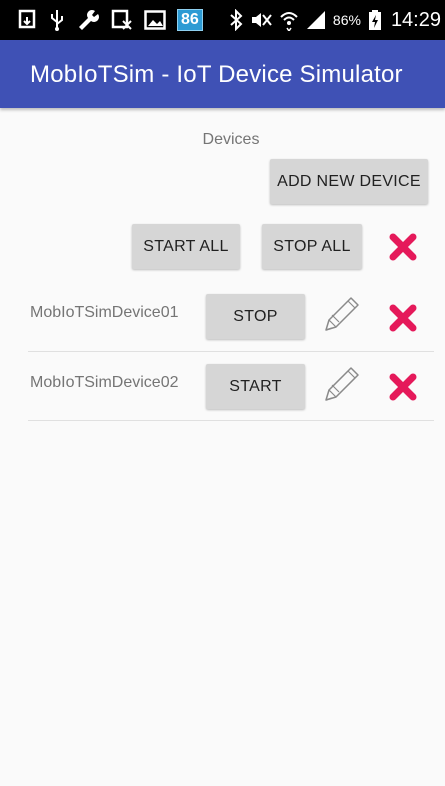 The width and height of the screenshot is (445, 786). What do you see at coordinates (190, 20) in the screenshot?
I see `notification-count-badge: 86` at bounding box center [190, 20].